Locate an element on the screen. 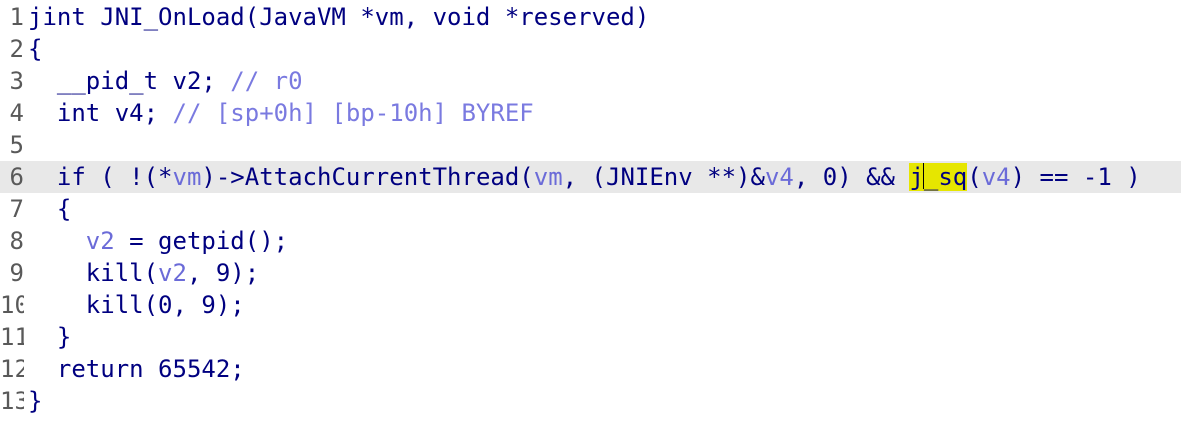 Image resolution: width=1181 pixels, height=421 pixels. code-token: kill(0, 9); is located at coordinates (136, 305).